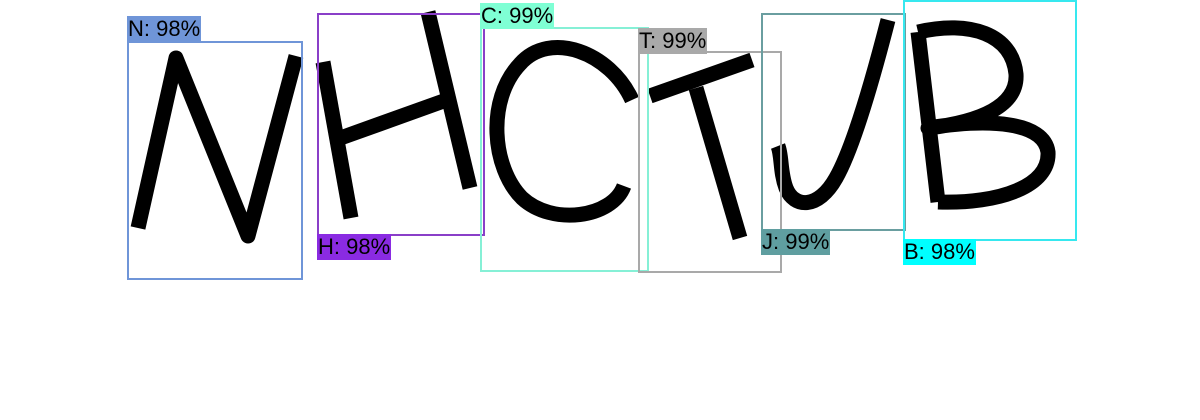 This screenshot has height=420, width=1200. Describe the element at coordinates (164, 29) in the screenshot. I see `detection-label-n: N: 98%` at that location.